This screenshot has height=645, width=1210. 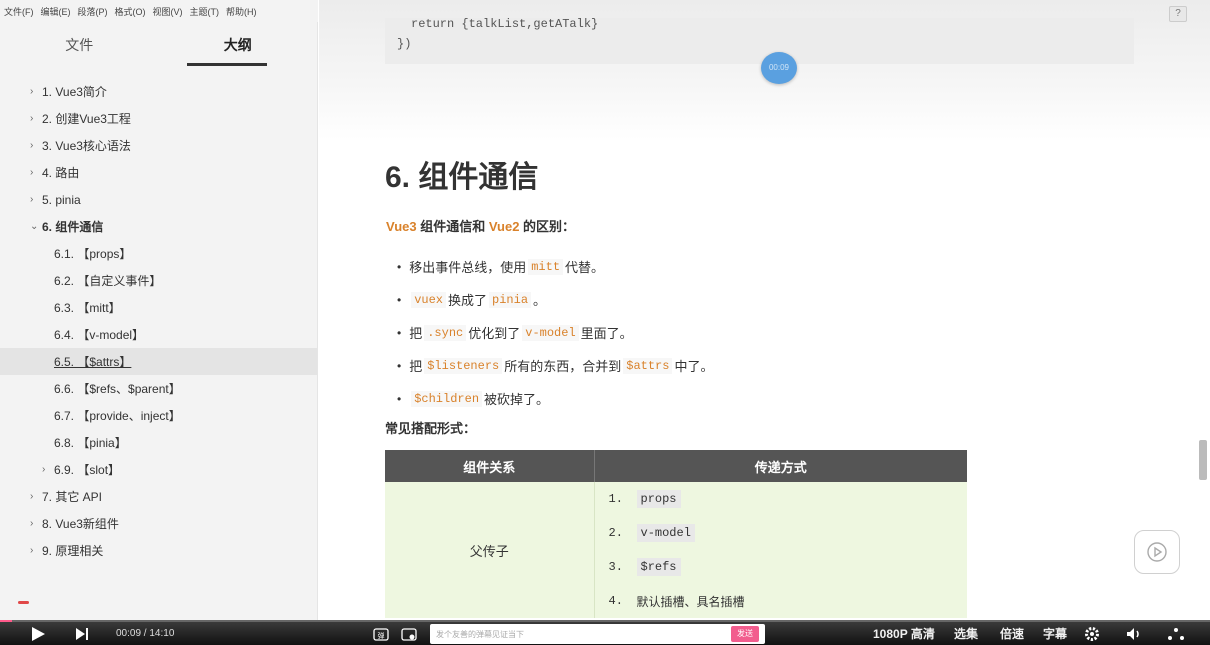 What do you see at coordinates (416, 366) in the screenshot?
I see `text: 把` at bounding box center [416, 366].